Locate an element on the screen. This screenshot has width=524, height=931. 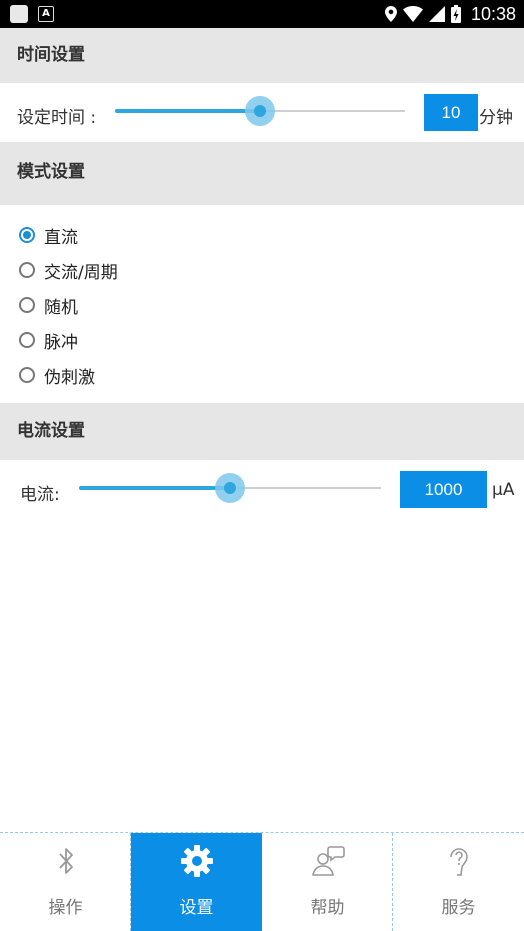
battery-icon is located at coordinates (455, 14).